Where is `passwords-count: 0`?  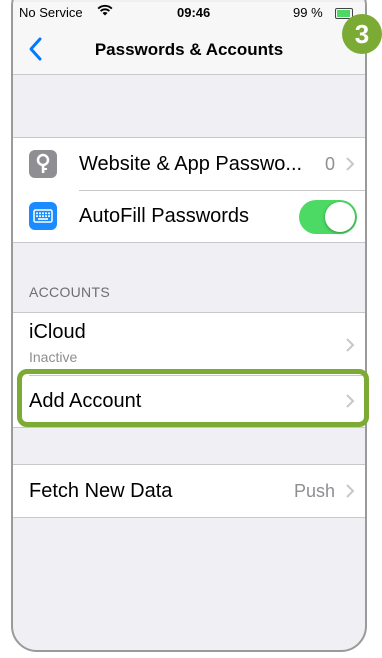
passwords-count: 0 is located at coordinates (329, 164).